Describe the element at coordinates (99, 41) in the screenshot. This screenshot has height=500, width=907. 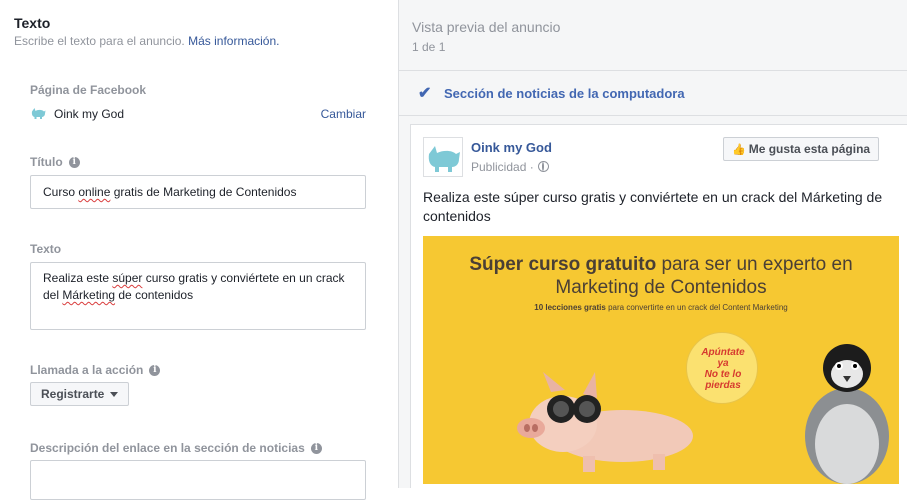
I see `section-subtitle-text: Escribe el texto para el anuncio.` at that location.